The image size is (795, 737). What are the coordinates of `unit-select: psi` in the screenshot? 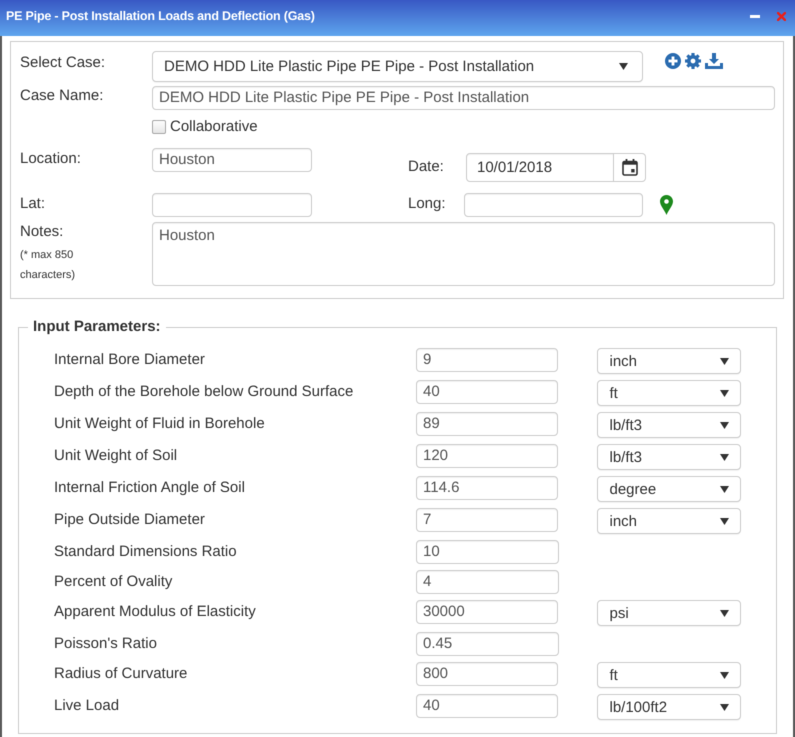 It's located at (669, 613).